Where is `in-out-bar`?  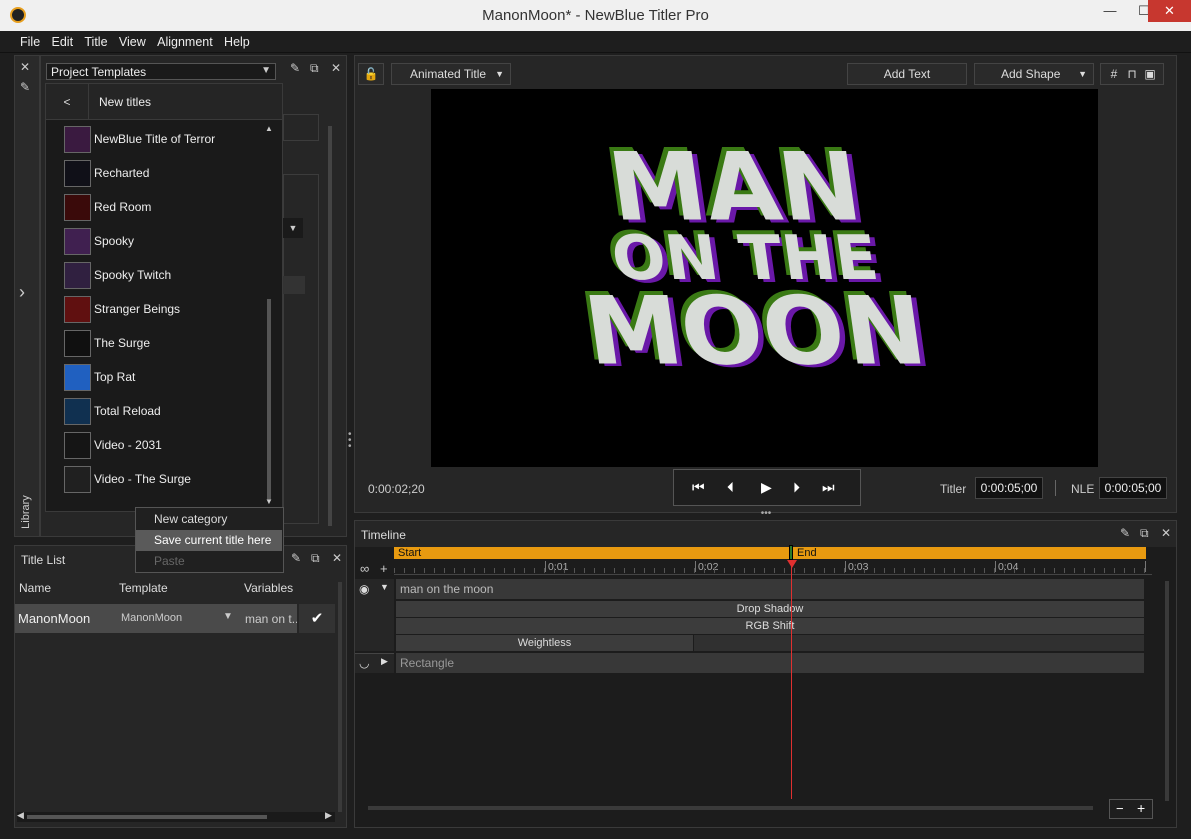 in-out-bar is located at coordinates (770, 553).